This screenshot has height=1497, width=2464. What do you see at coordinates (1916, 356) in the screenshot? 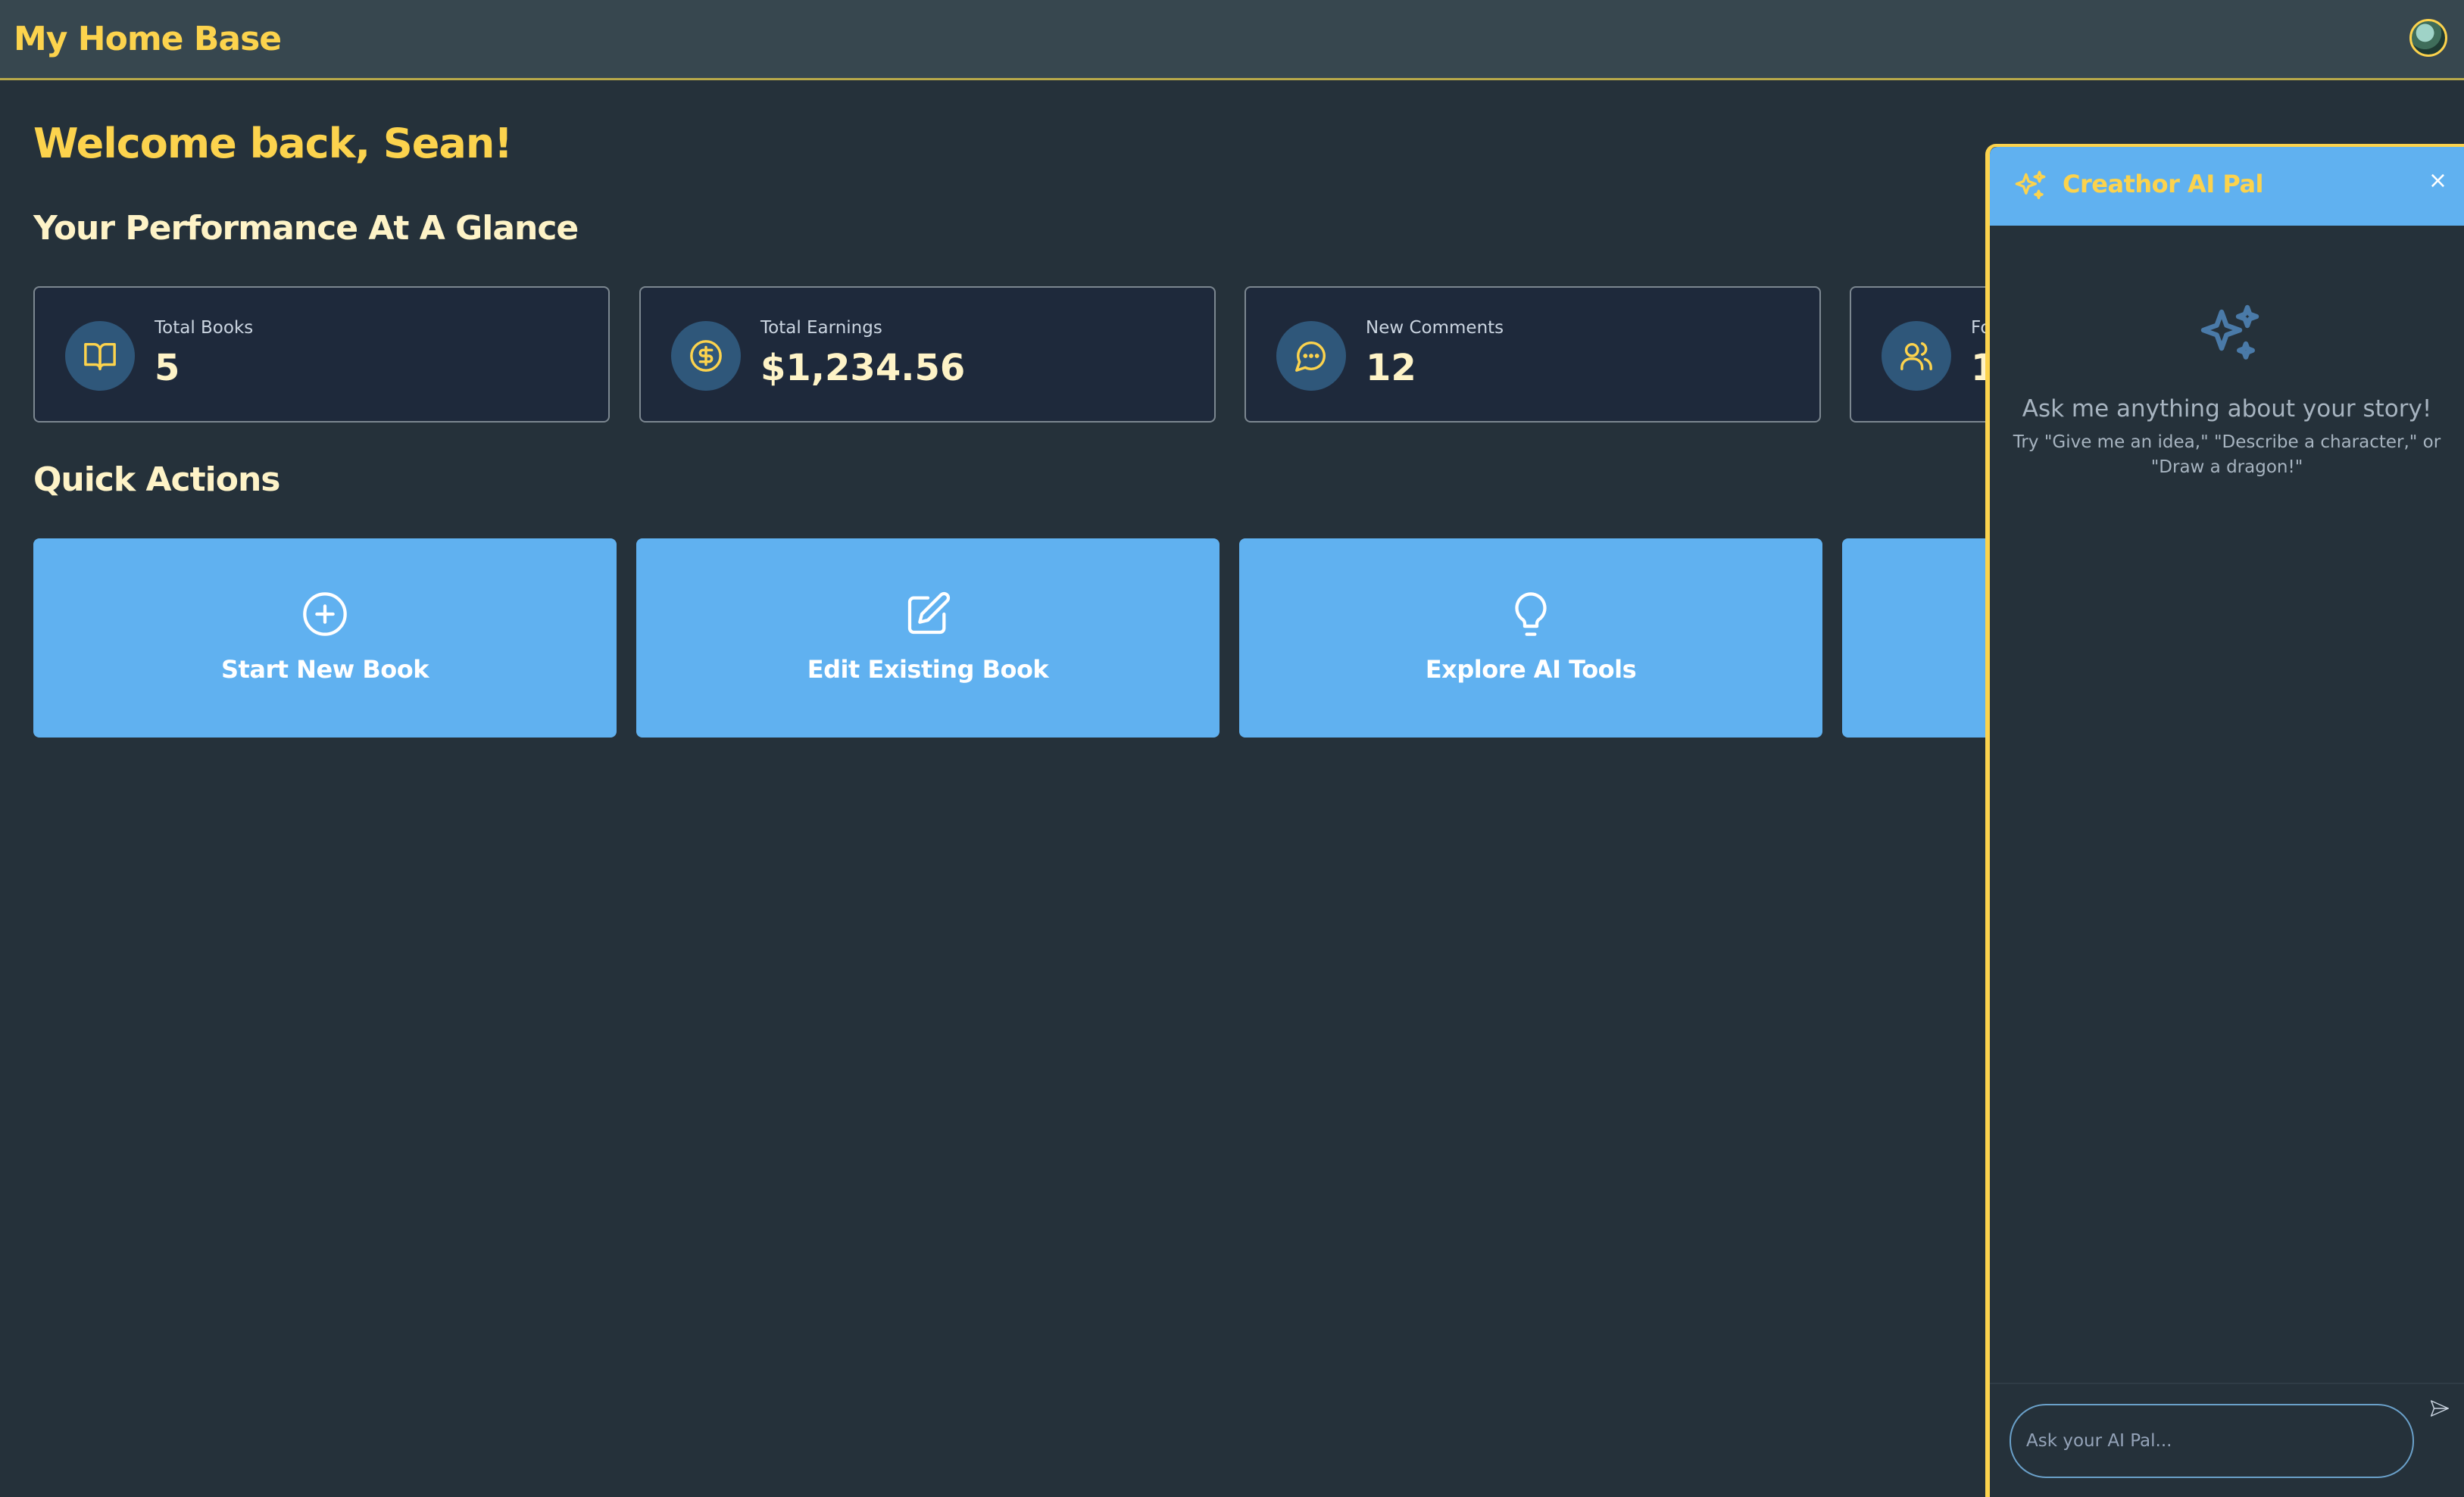
I see `users-icon` at bounding box center [1916, 356].